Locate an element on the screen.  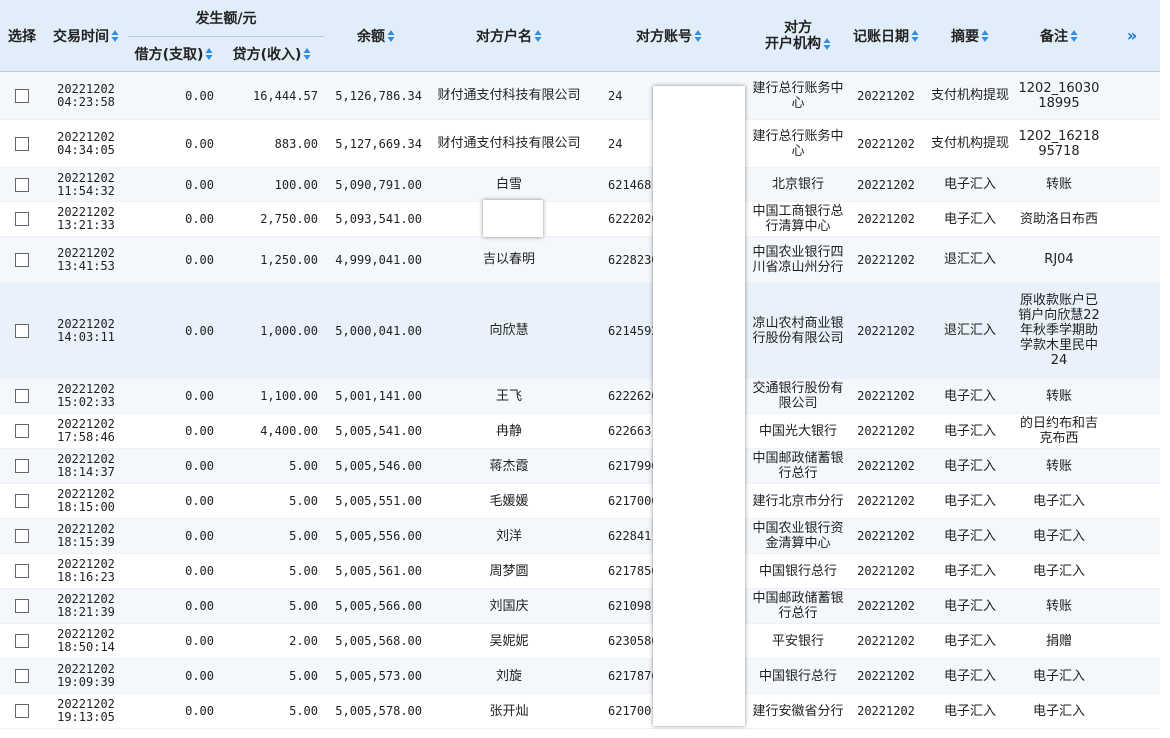
counterparty-institution: 中国银行总行 is located at coordinates (798, 571).